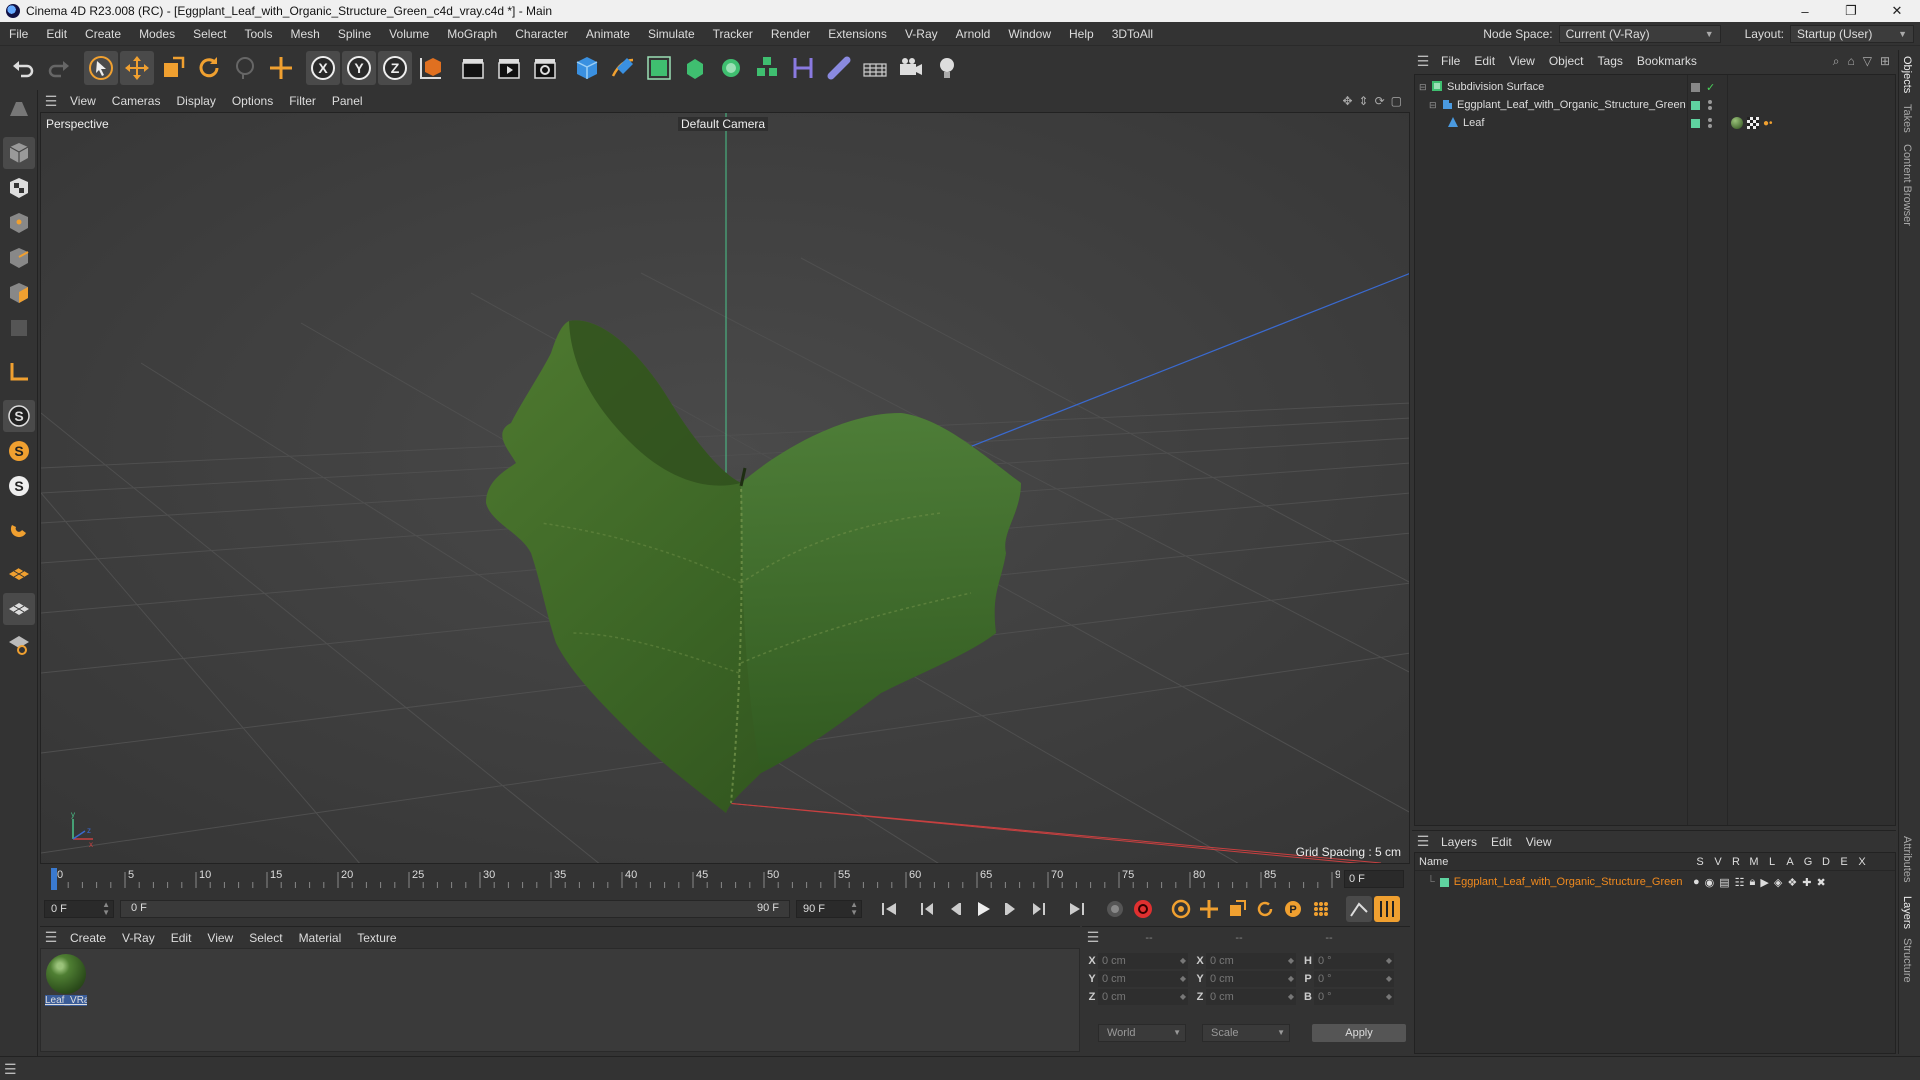 This screenshot has width=1920, height=1080. I want to click on menu-3dtoall: 3DToAll, so click(1132, 34).